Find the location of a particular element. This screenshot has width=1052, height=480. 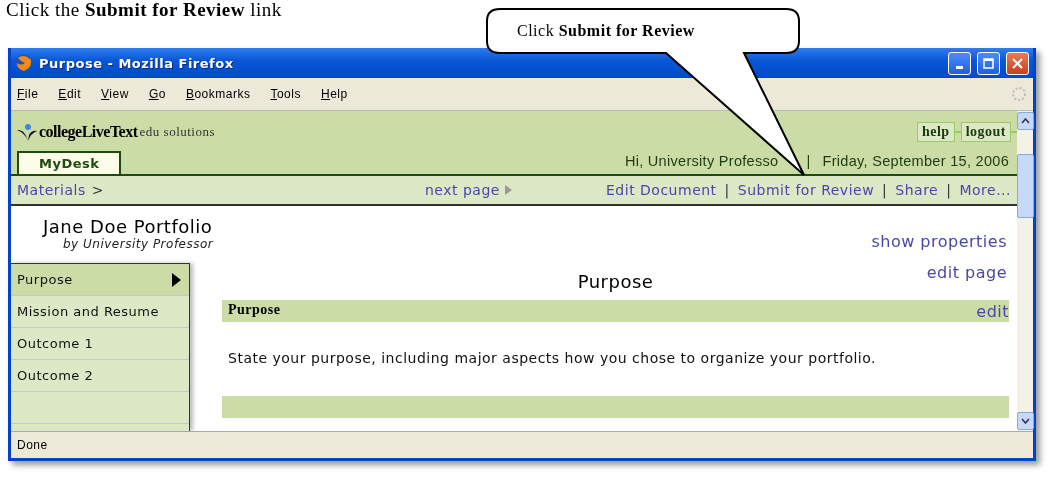

minimize-icon is located at coordinates (959, 67).